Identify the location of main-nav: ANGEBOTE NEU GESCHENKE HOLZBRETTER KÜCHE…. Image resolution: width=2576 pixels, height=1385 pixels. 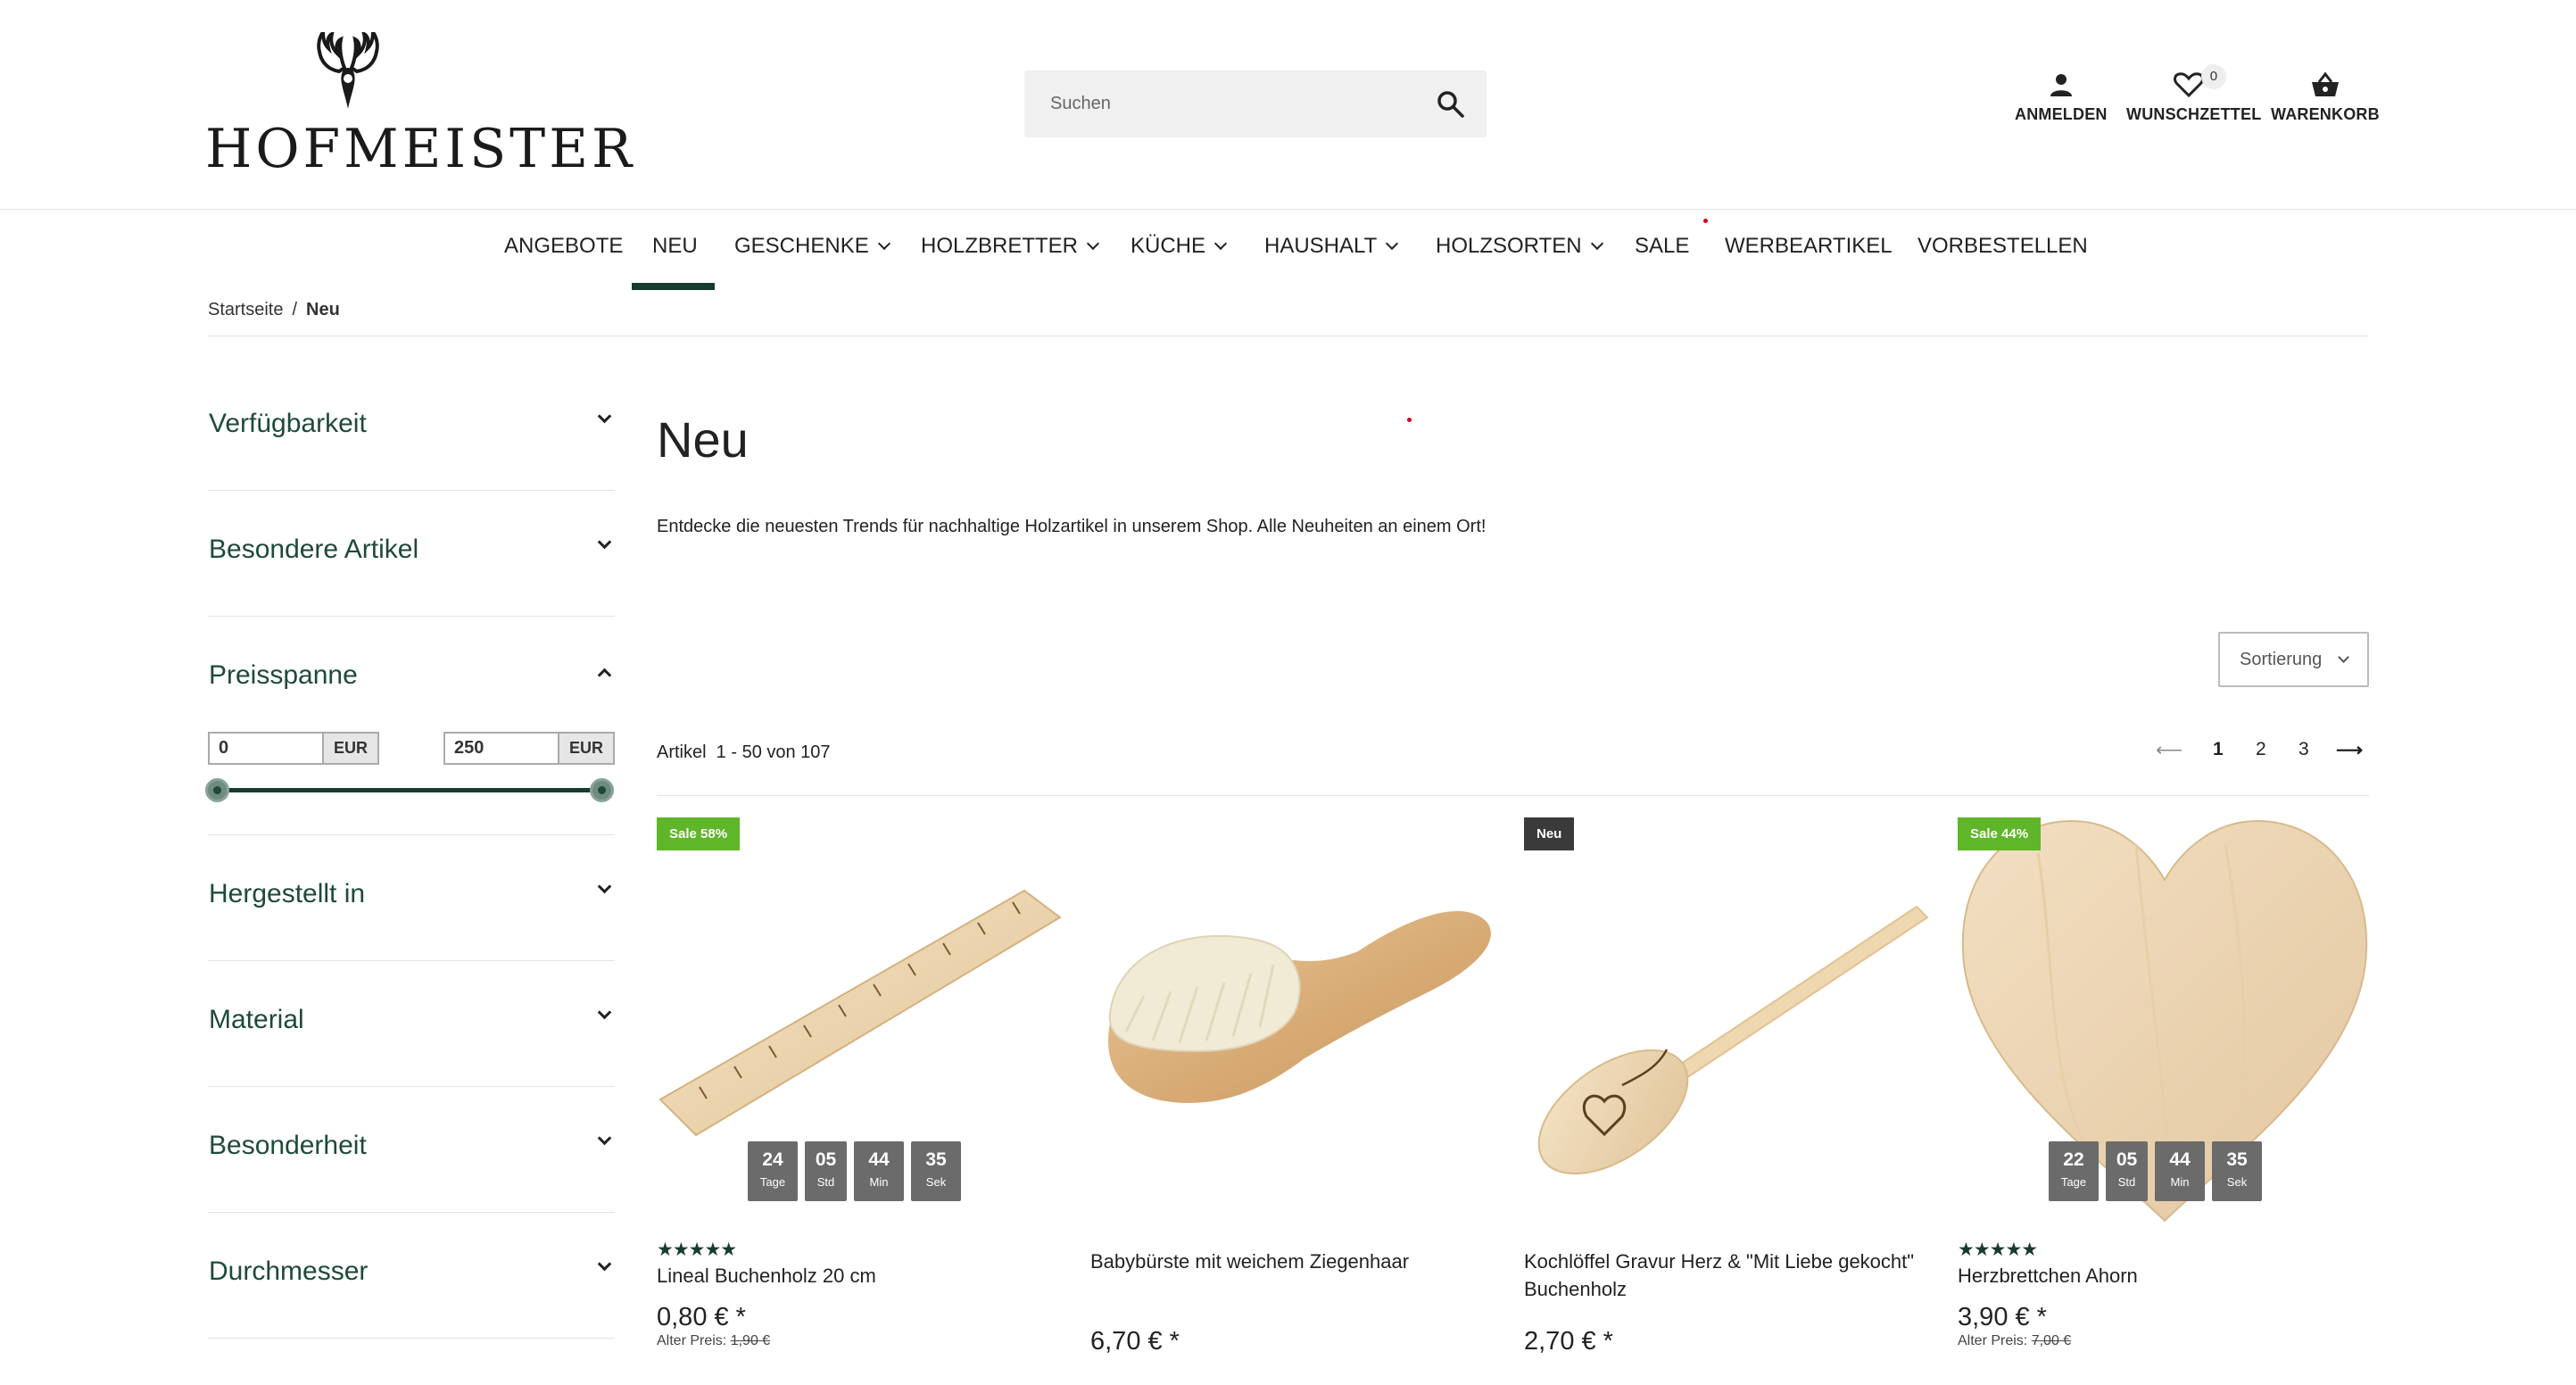
(1288, 250).